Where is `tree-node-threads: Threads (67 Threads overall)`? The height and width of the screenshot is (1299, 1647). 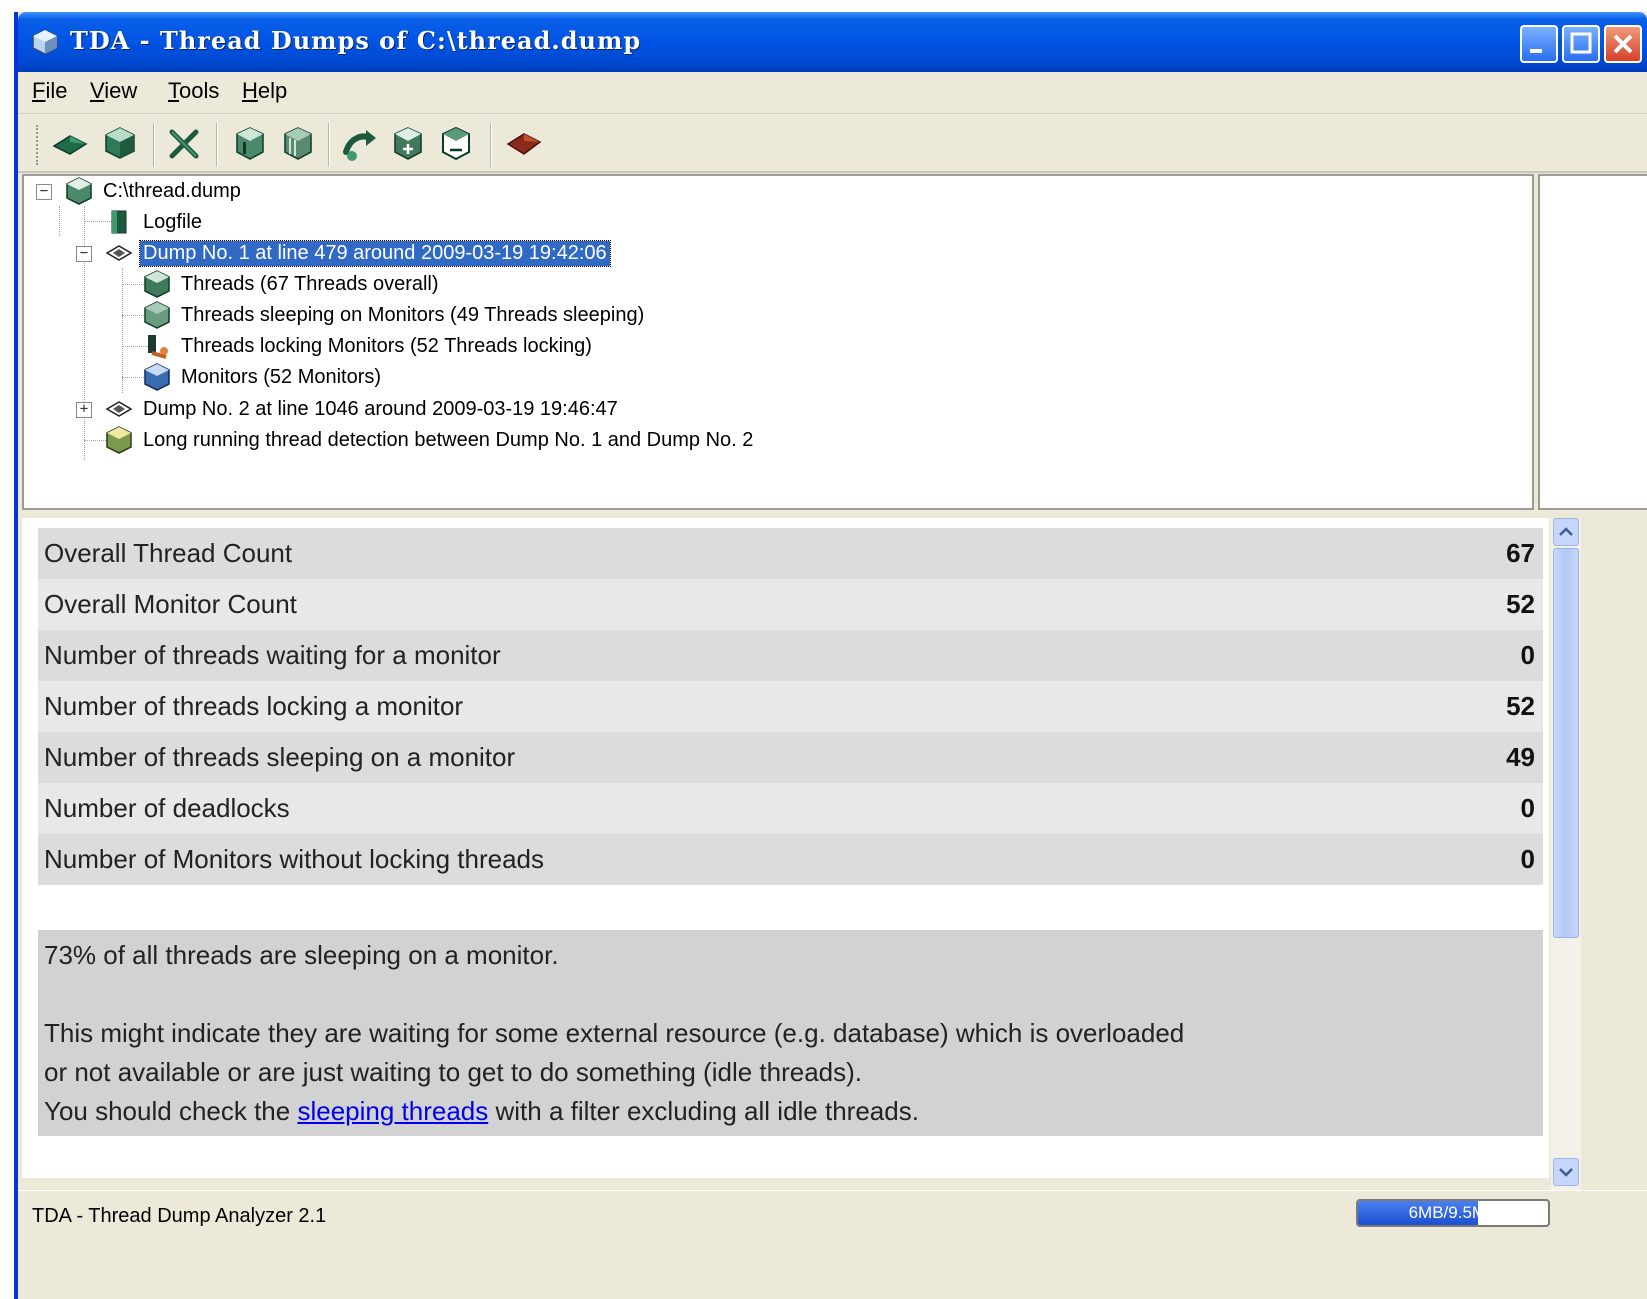 tree-node-threads: Threads (67 Threads overall) is located at coordinates (292, 284).